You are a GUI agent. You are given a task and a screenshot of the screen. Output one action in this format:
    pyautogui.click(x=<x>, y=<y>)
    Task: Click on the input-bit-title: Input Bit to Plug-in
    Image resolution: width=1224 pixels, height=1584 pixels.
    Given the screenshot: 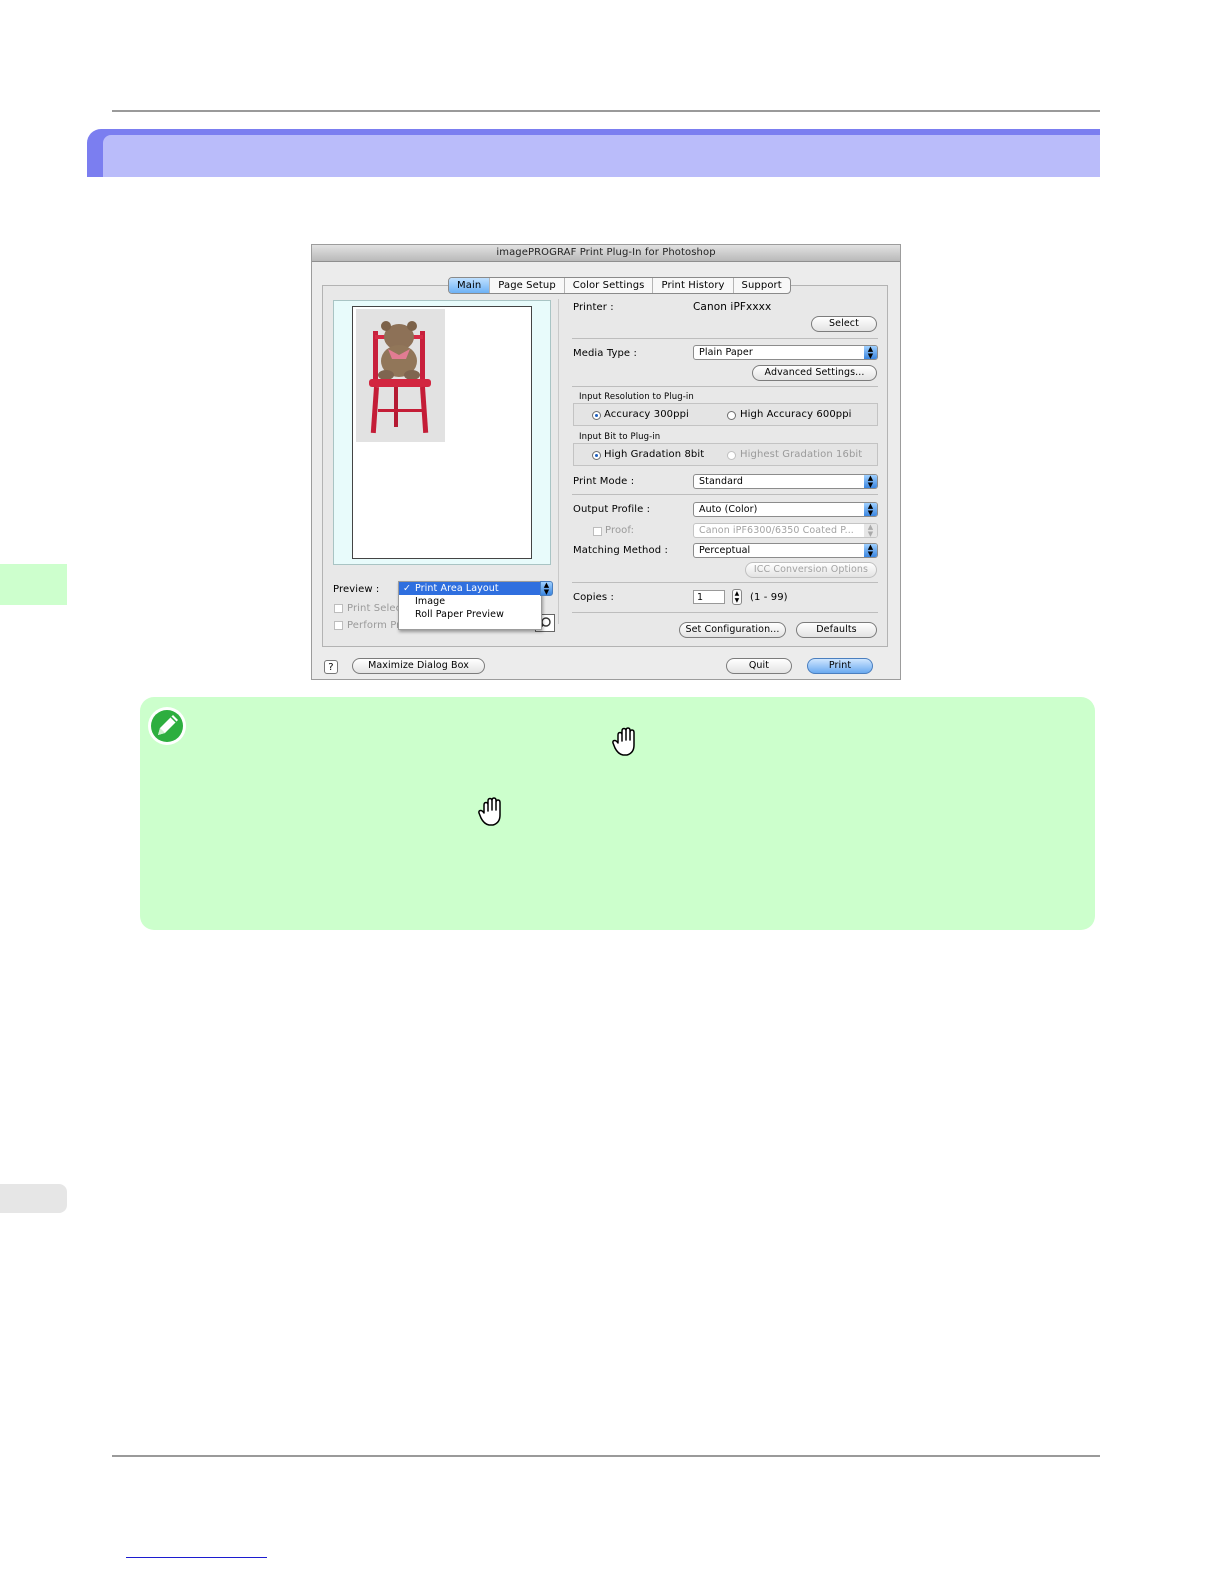 What is the action you would take?
    pyautogui.click(x=620, y=437)
    